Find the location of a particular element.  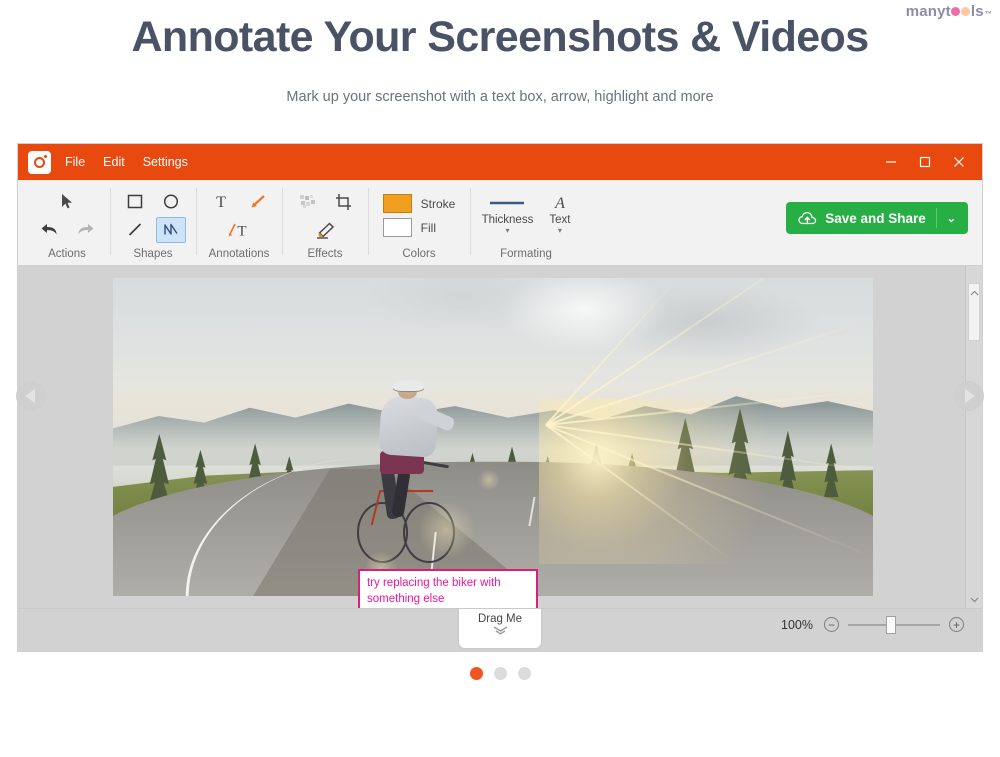

thickness-caret-icon: ▾ is located at coordinates (507, 231).